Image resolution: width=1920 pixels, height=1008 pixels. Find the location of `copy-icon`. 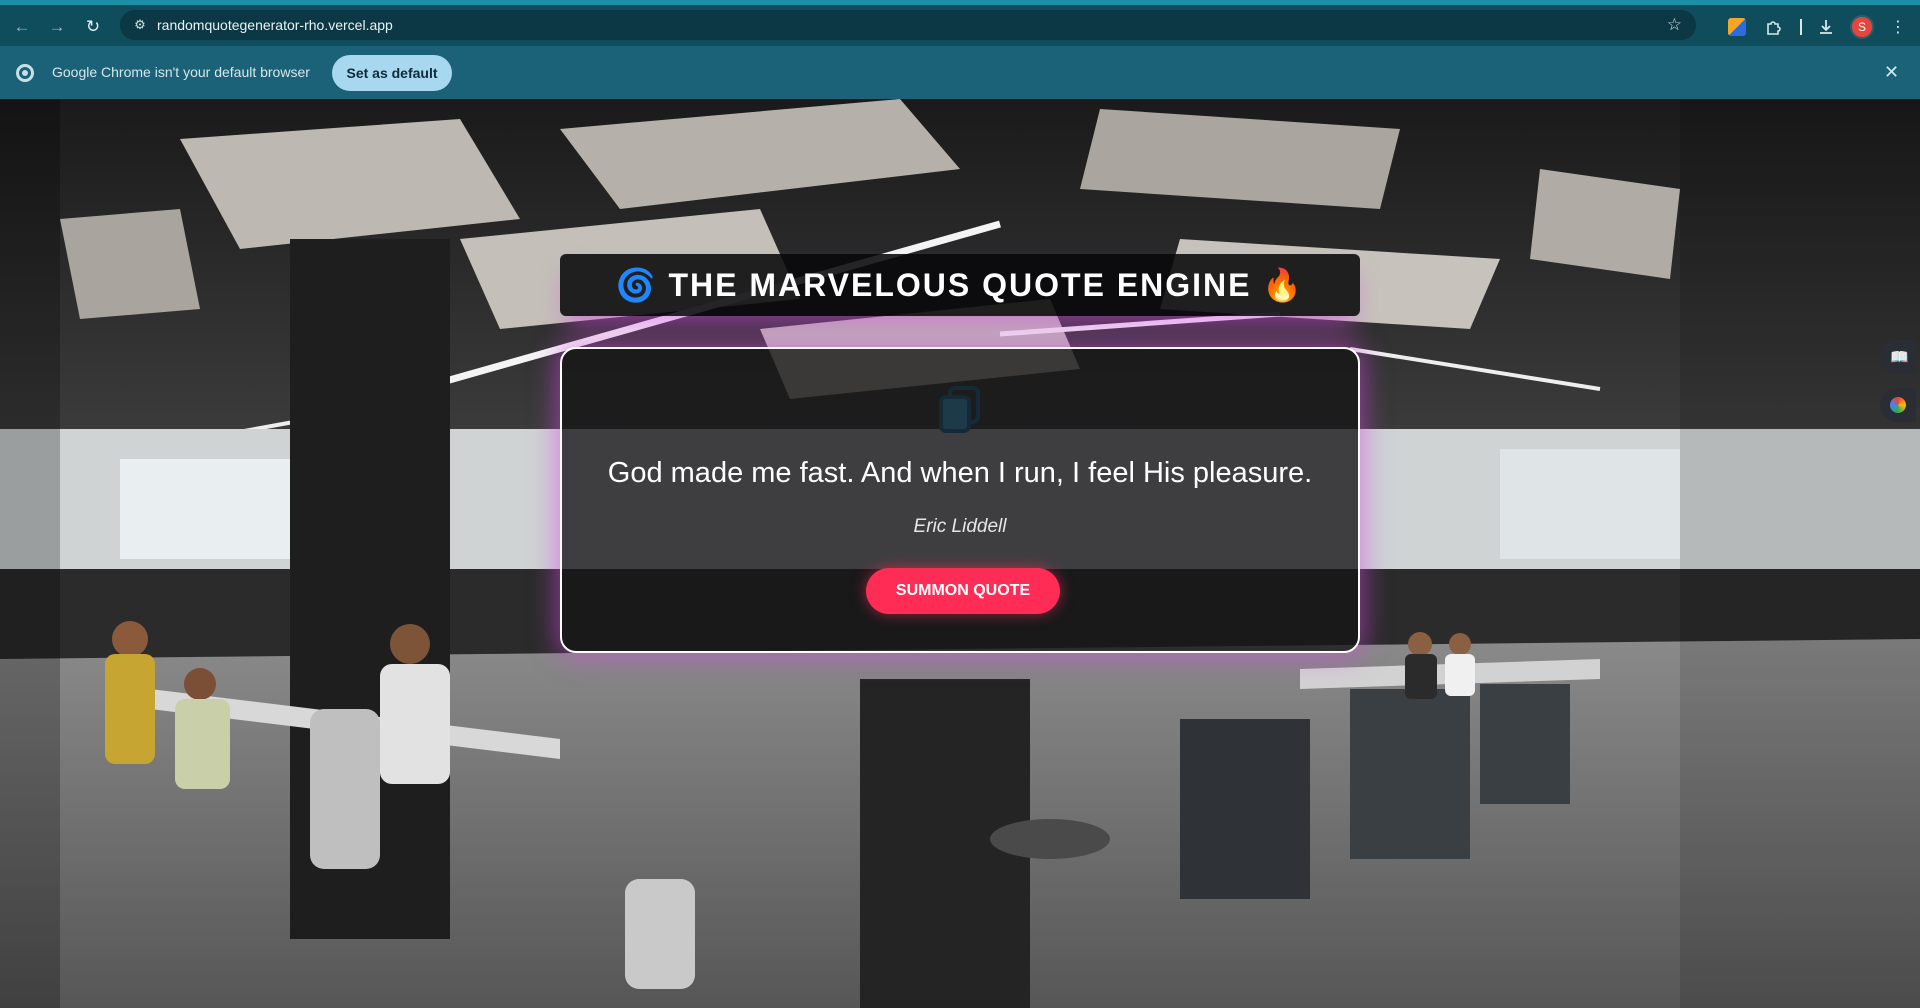

copy-icon is located at coordinates (960, 410).